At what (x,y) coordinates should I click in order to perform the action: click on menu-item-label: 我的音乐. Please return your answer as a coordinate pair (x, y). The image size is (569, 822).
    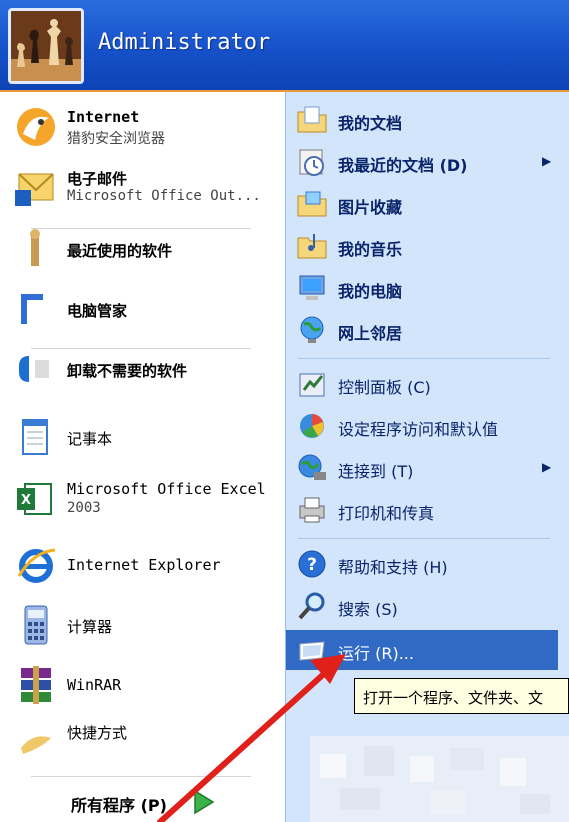
    Looking at the image, I should click on (370, 249).